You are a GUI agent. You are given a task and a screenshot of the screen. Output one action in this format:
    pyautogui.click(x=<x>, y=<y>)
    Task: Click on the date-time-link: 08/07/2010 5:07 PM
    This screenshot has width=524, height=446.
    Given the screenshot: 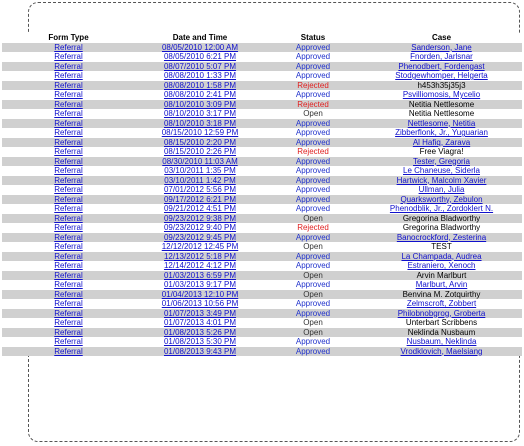 What is the action you would take?
    pyautogui.click(x=200, y=66)
    